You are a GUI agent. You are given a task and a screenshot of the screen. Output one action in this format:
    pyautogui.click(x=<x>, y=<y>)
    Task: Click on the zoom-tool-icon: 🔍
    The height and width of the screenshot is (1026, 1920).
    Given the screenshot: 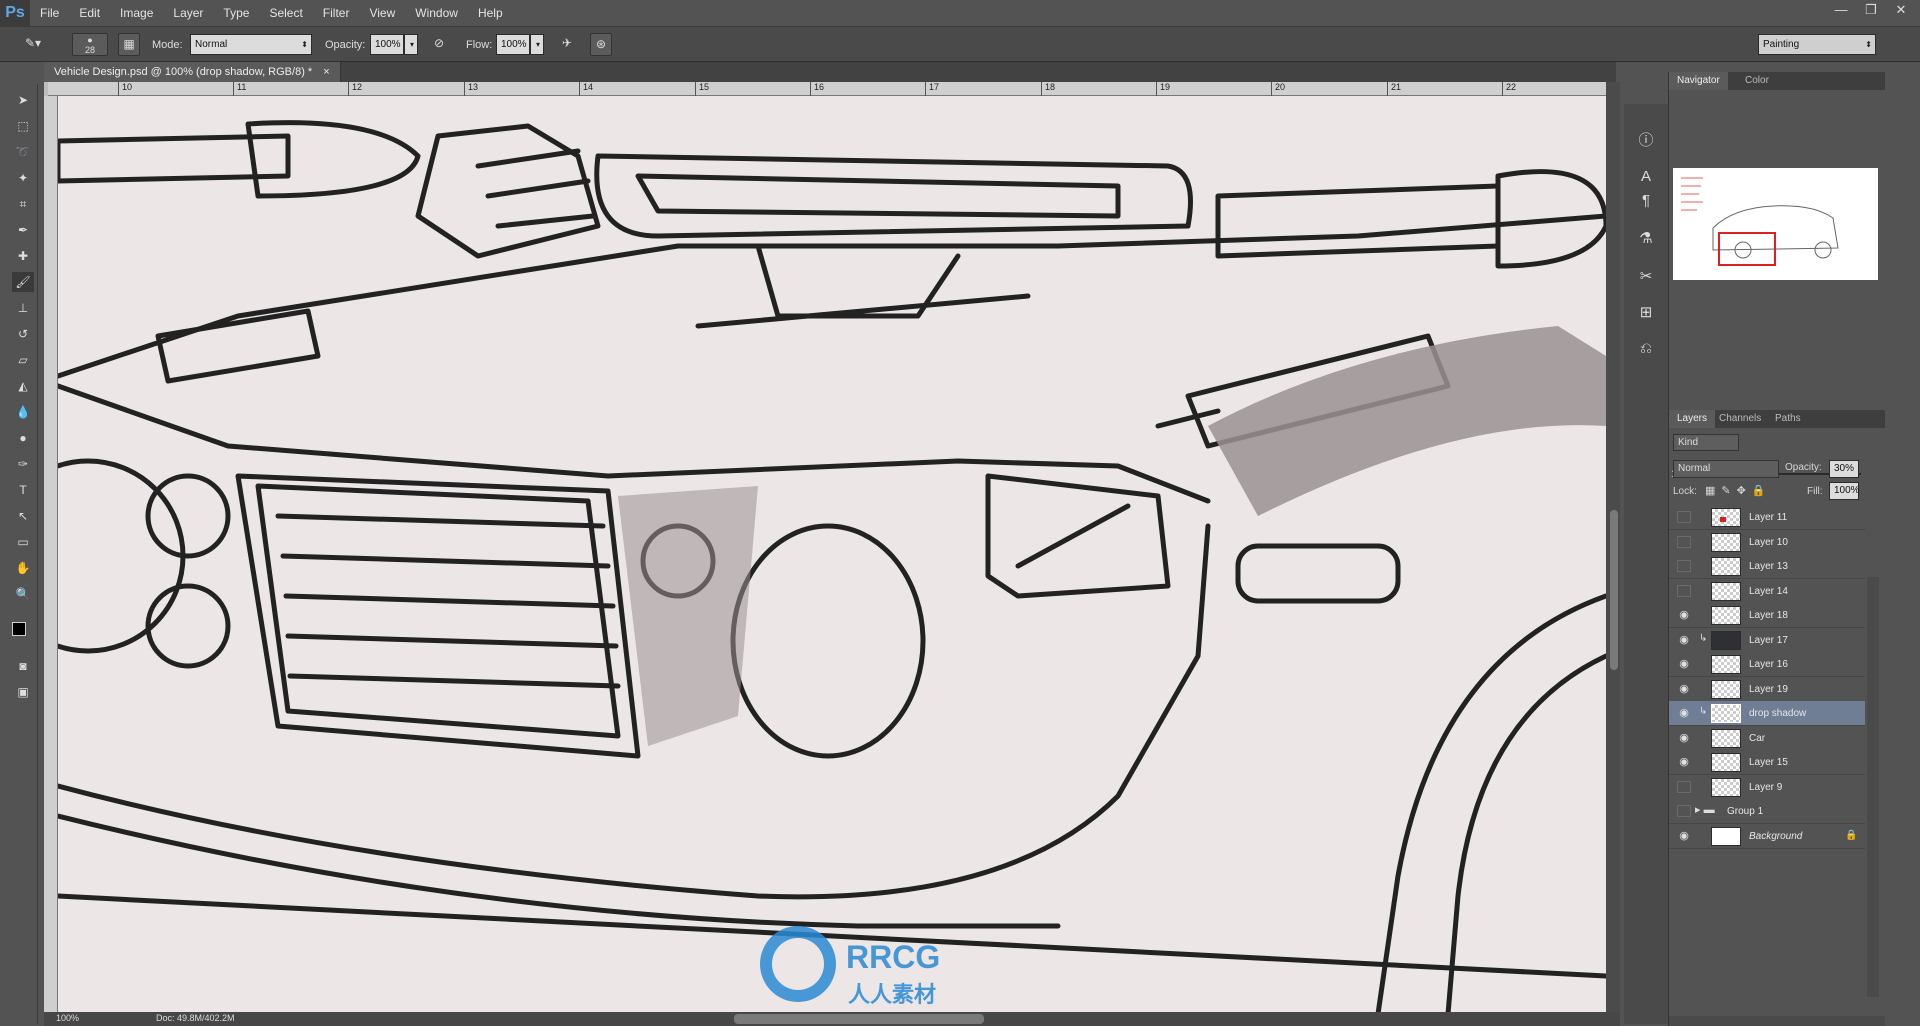 What is the action you would take?
    pyautogui.click(x=23, y=594)
    